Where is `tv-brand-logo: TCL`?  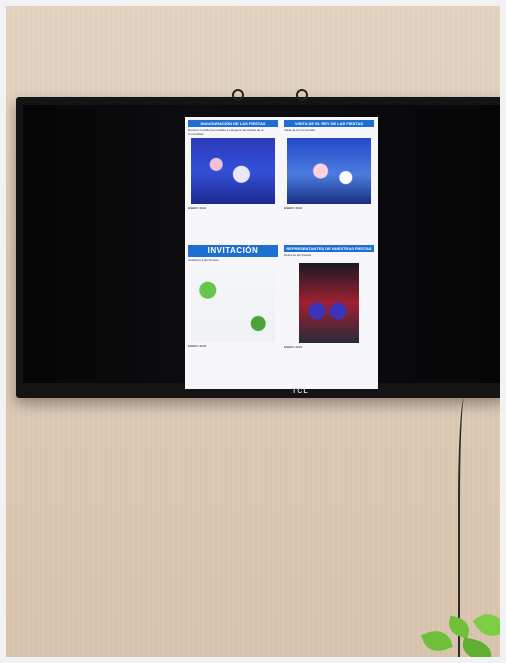 tv-brand-logo: TCL is located at coordinates (300, 391).